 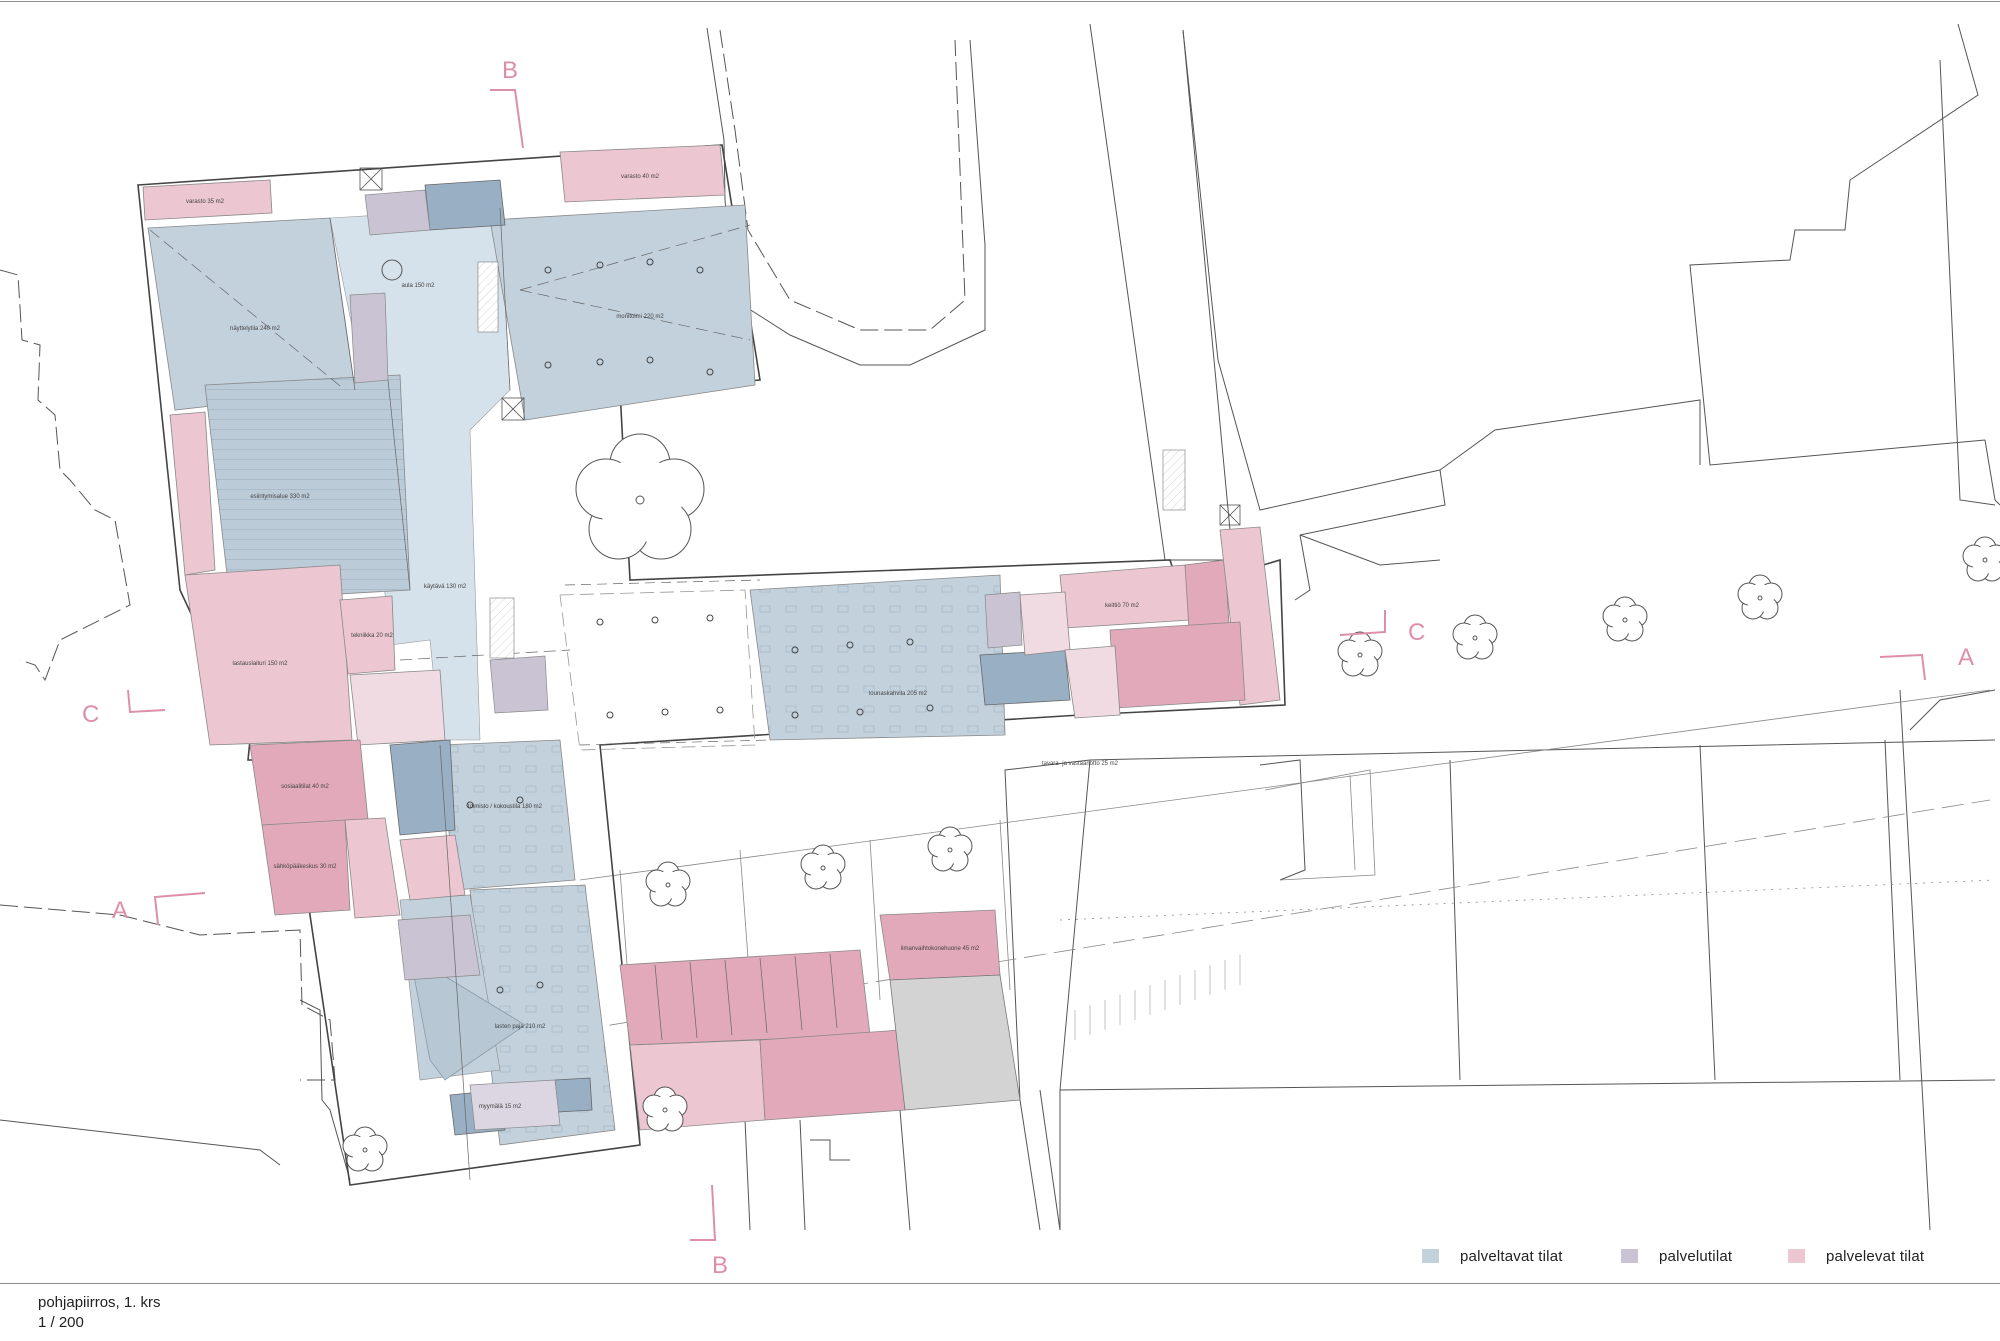 I want to click on top-frame-line, so click(x=1000, y=1).